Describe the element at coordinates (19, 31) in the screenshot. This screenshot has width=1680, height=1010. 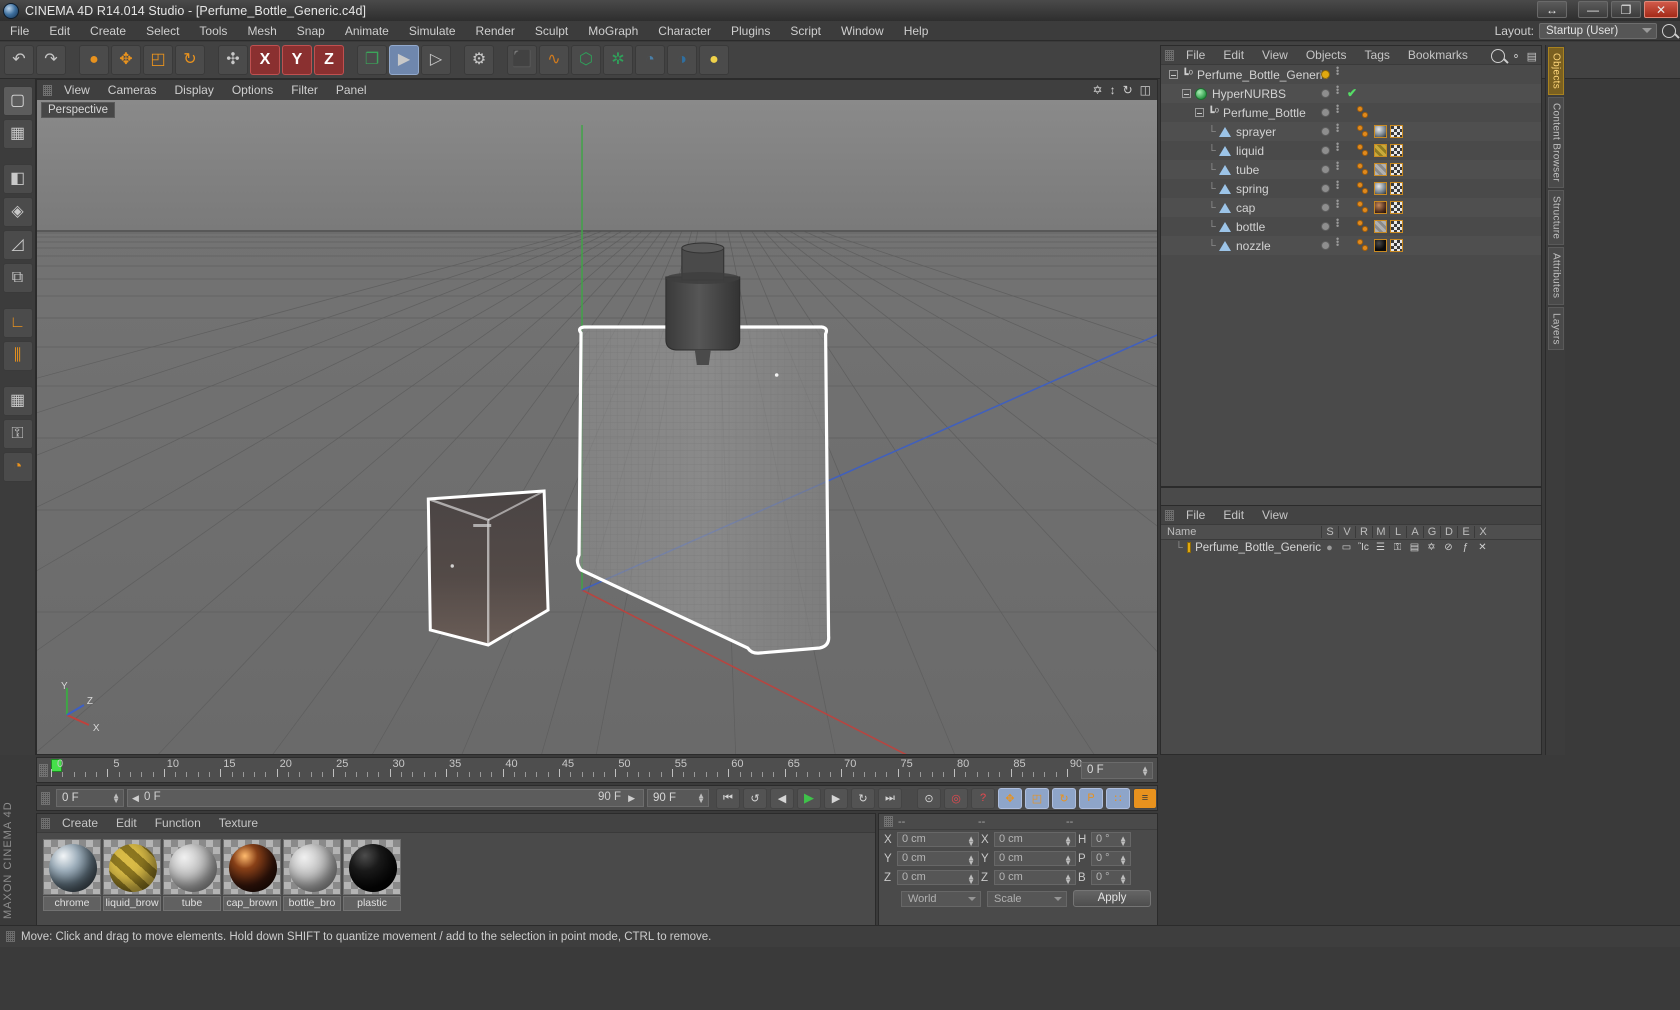
I see `menu-item-file: File` at that location.